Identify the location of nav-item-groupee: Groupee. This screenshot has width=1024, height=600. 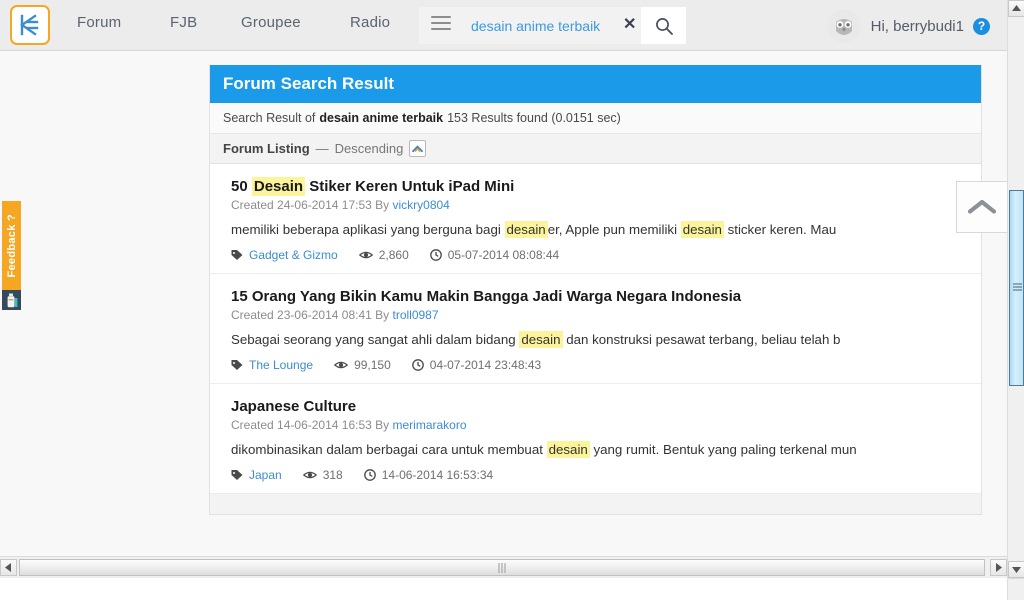
(271, 22).